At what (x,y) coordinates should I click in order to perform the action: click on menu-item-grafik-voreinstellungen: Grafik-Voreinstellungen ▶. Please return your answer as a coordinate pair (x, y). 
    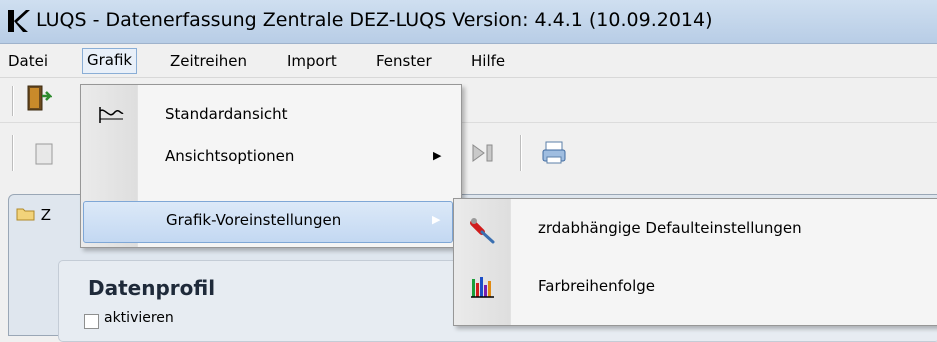
    Looking at the image, I should click on (268, 222).